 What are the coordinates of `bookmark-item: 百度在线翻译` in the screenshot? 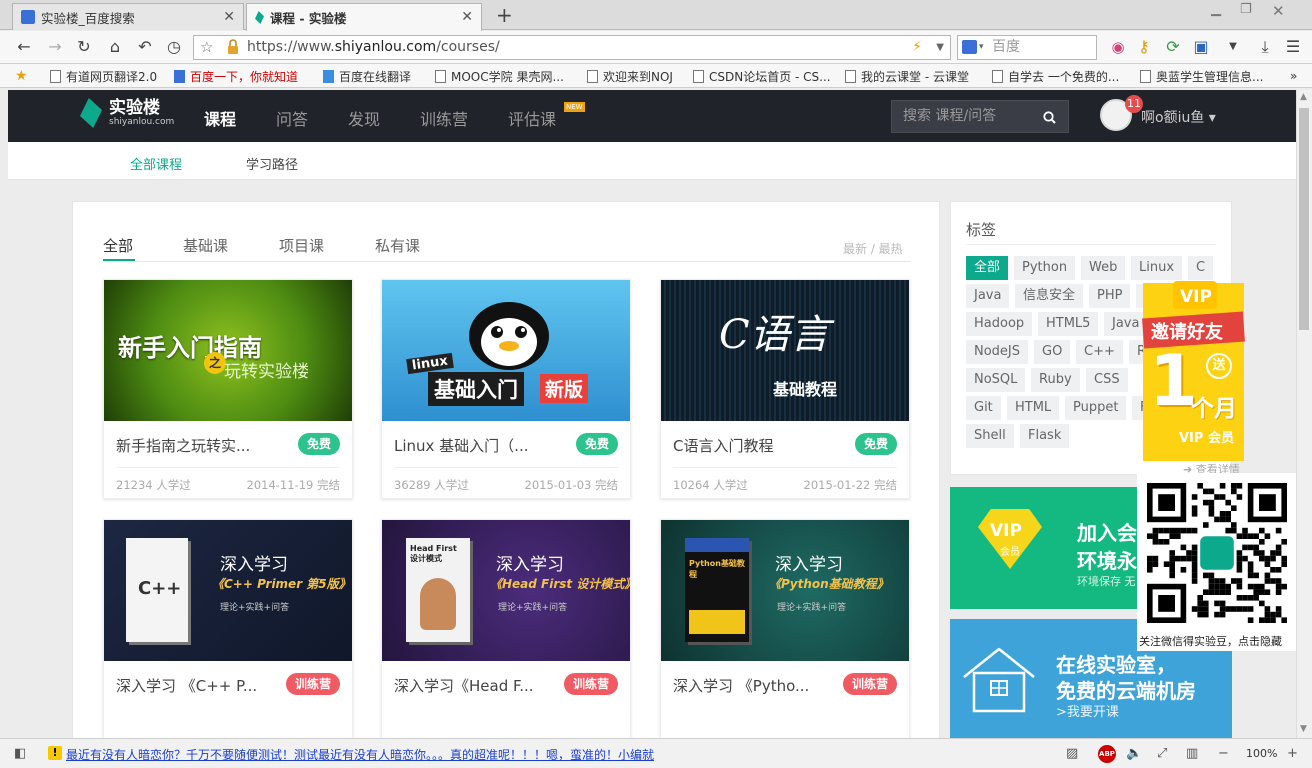 It's located at (367, 76).